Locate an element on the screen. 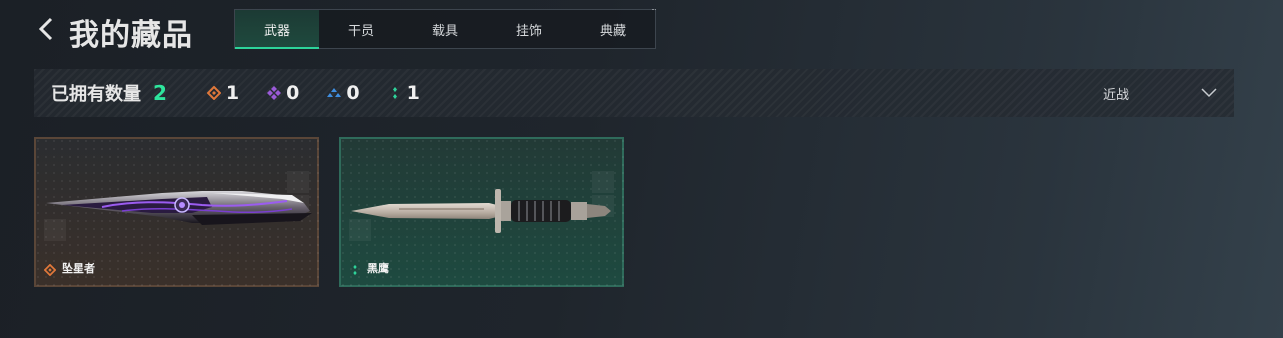  purple-diamond-icon is located at coordinates (274, 93).